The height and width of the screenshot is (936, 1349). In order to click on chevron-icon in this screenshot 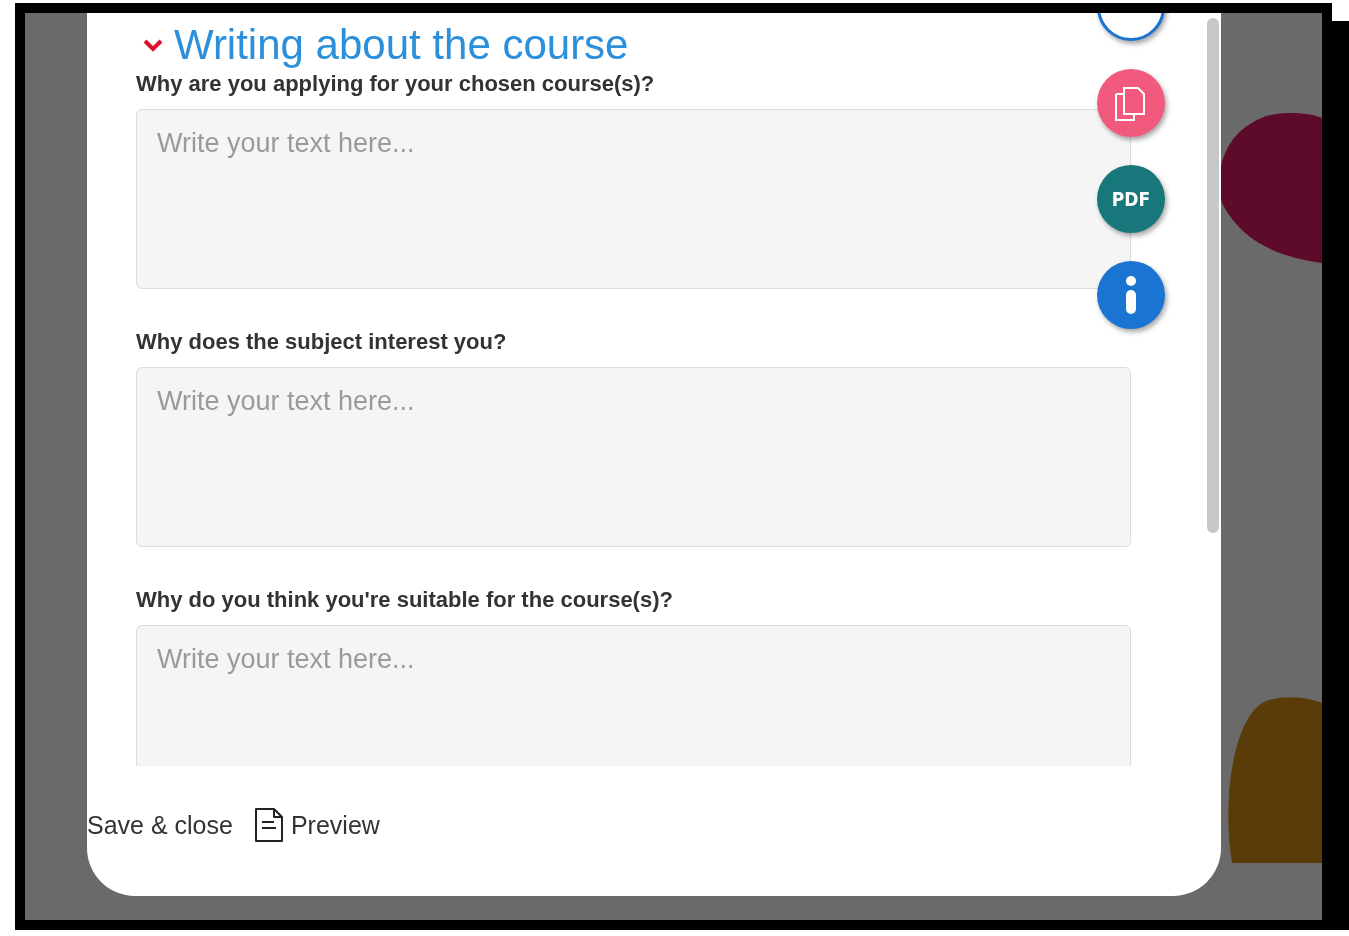, I will do `click(153, 45)`.